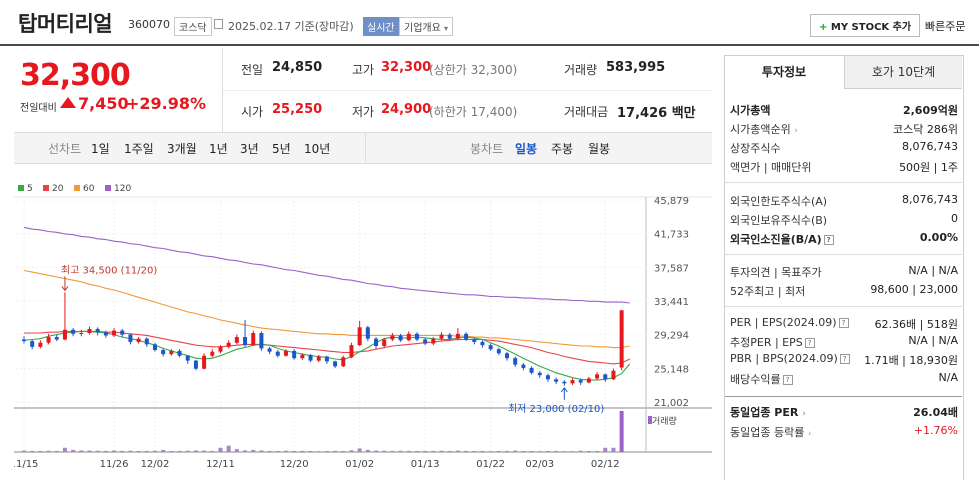  What do you see at coordinates (122, 189) in the screenshot?
I see `legend-label: 120` at bounding box center [122, 189].